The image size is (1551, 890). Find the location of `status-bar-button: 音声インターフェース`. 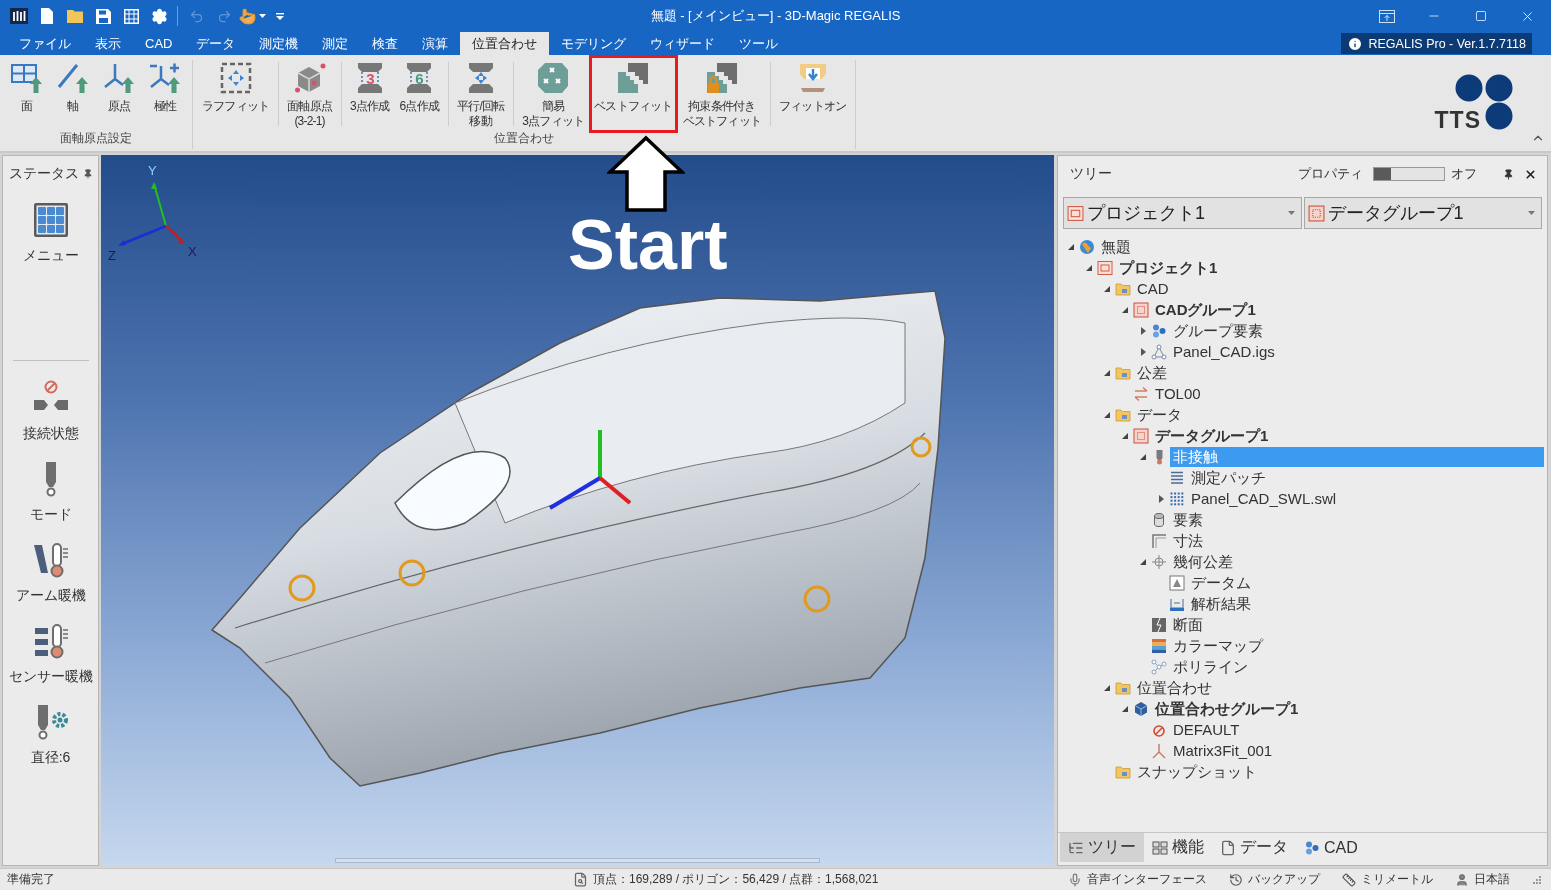

status-bar-button: 音声インターフェース is located at coordinates (1137, 879).